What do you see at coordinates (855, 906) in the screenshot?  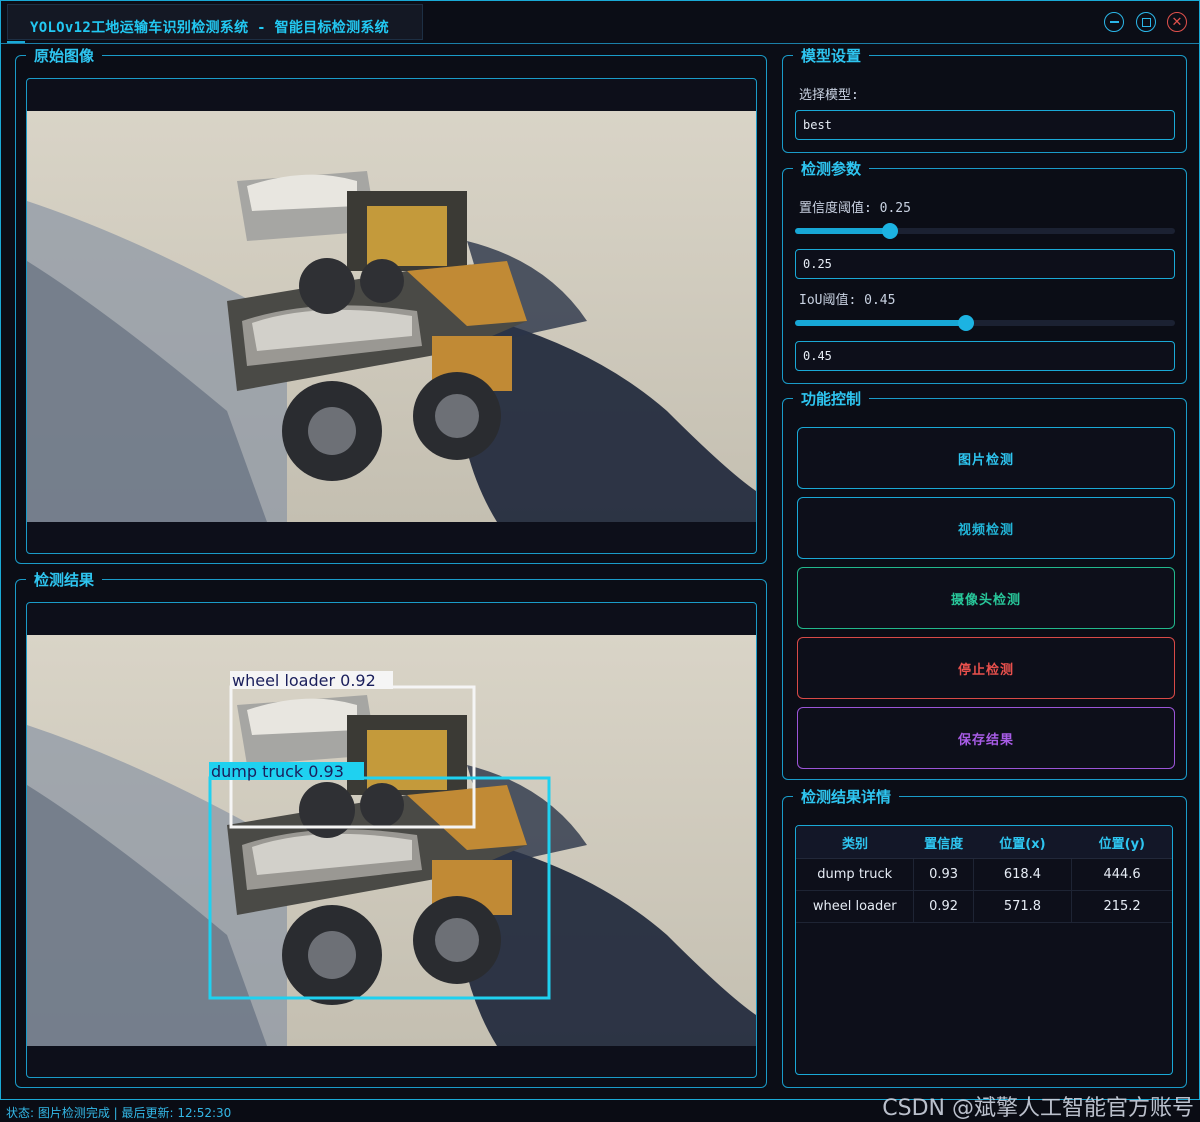 I see `cell-class: wheel loader` at bounding box center [855, 906].